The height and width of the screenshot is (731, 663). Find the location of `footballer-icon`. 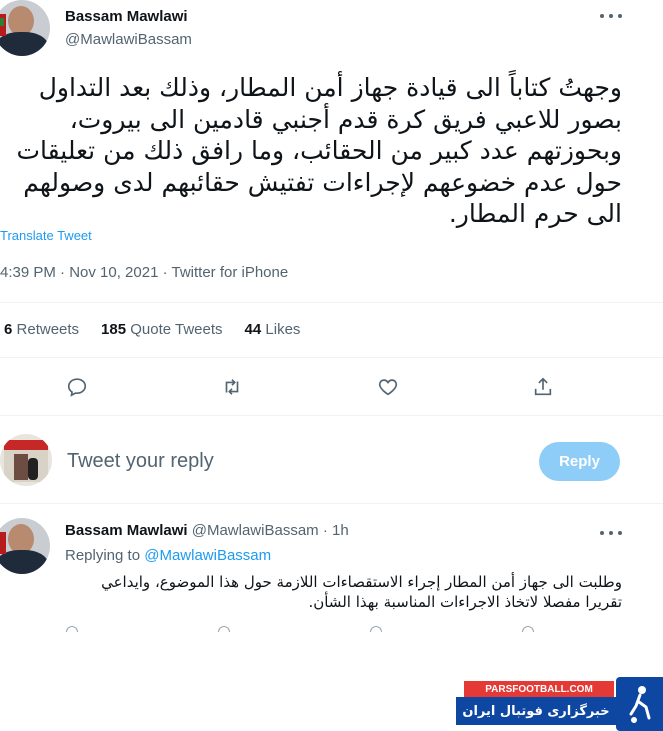

footballer-icon is located at coordinates (639, 704).